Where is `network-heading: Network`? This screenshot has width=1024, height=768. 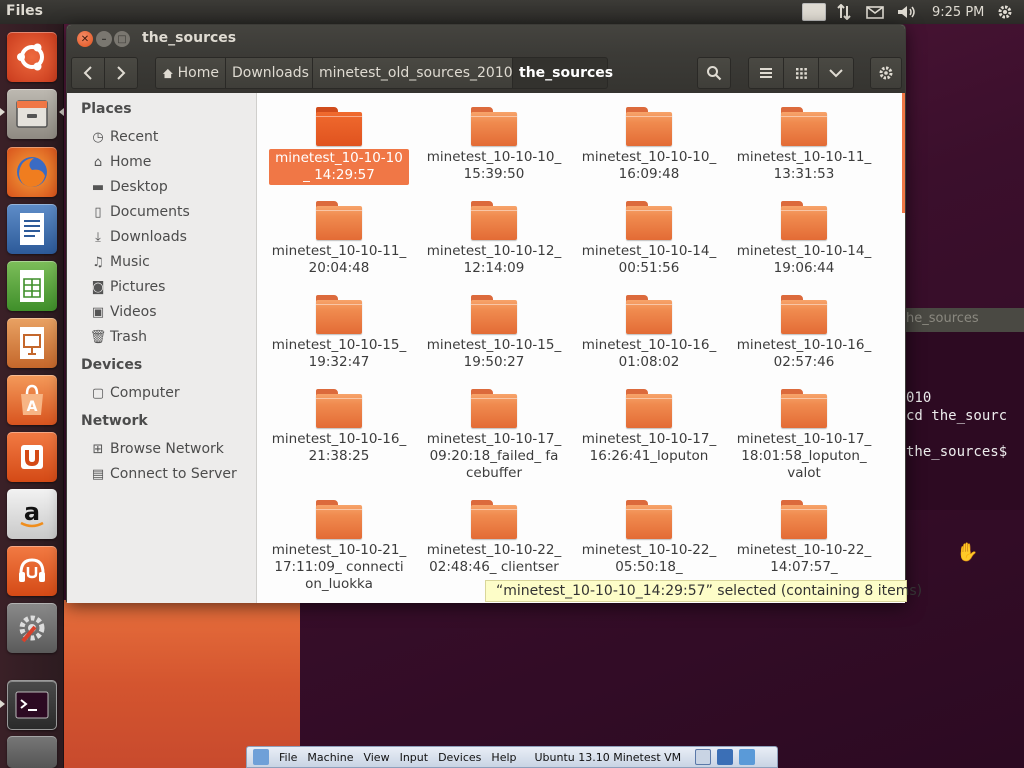
network-heading: Network is located at coordinates (114, 421).